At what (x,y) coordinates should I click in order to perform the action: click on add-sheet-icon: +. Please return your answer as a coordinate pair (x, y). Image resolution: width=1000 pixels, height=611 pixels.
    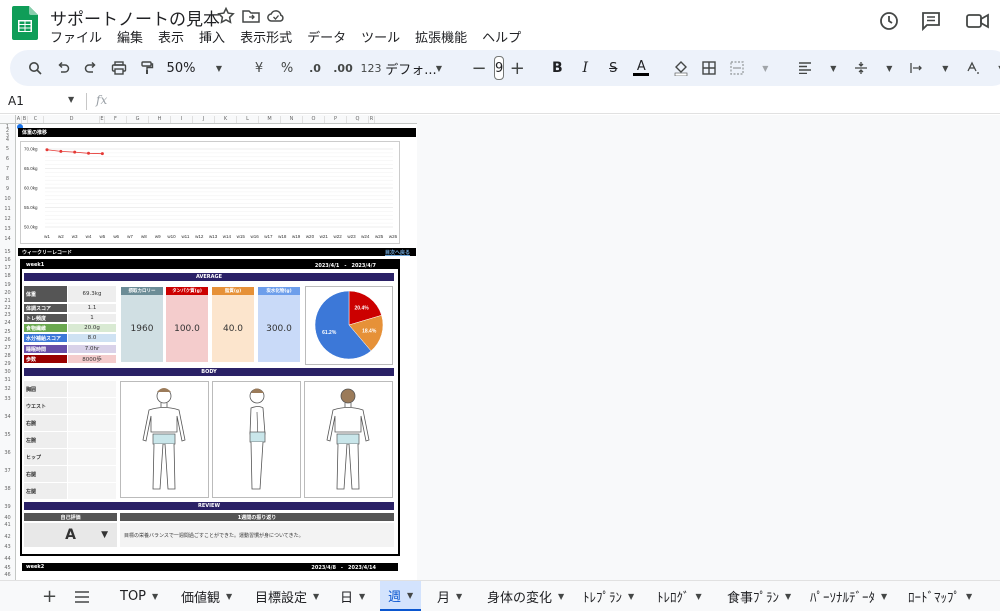
    Looking at the image, I should click on (49, 596).